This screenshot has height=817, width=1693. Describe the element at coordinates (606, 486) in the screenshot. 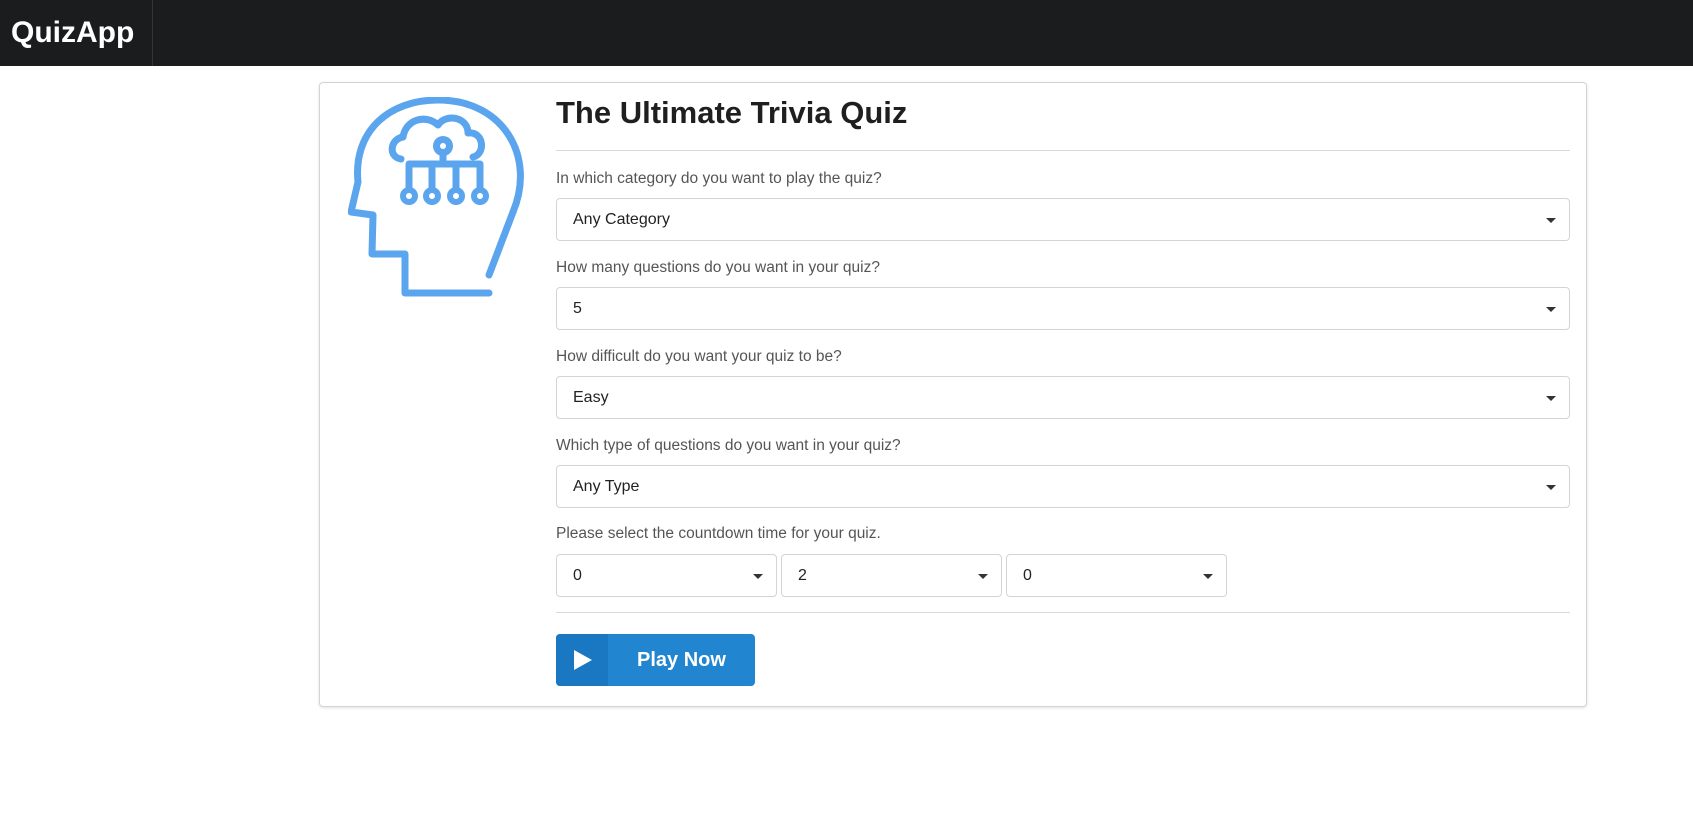

I see `type-selected-value: Any Type` at that location.